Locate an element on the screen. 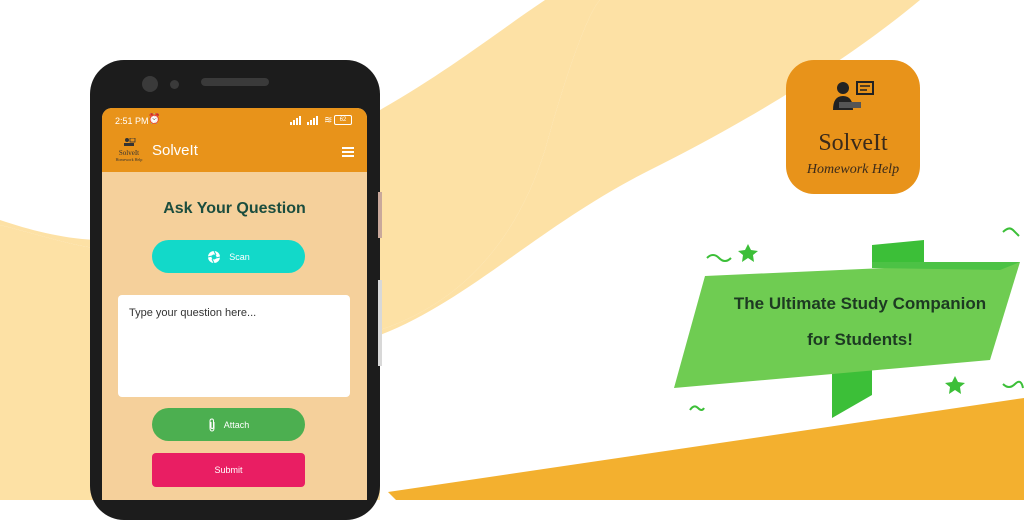 This screenshot has width=1024, height=520. app-icon-subtitle: Homework Help is located at coordinates (853, 169).